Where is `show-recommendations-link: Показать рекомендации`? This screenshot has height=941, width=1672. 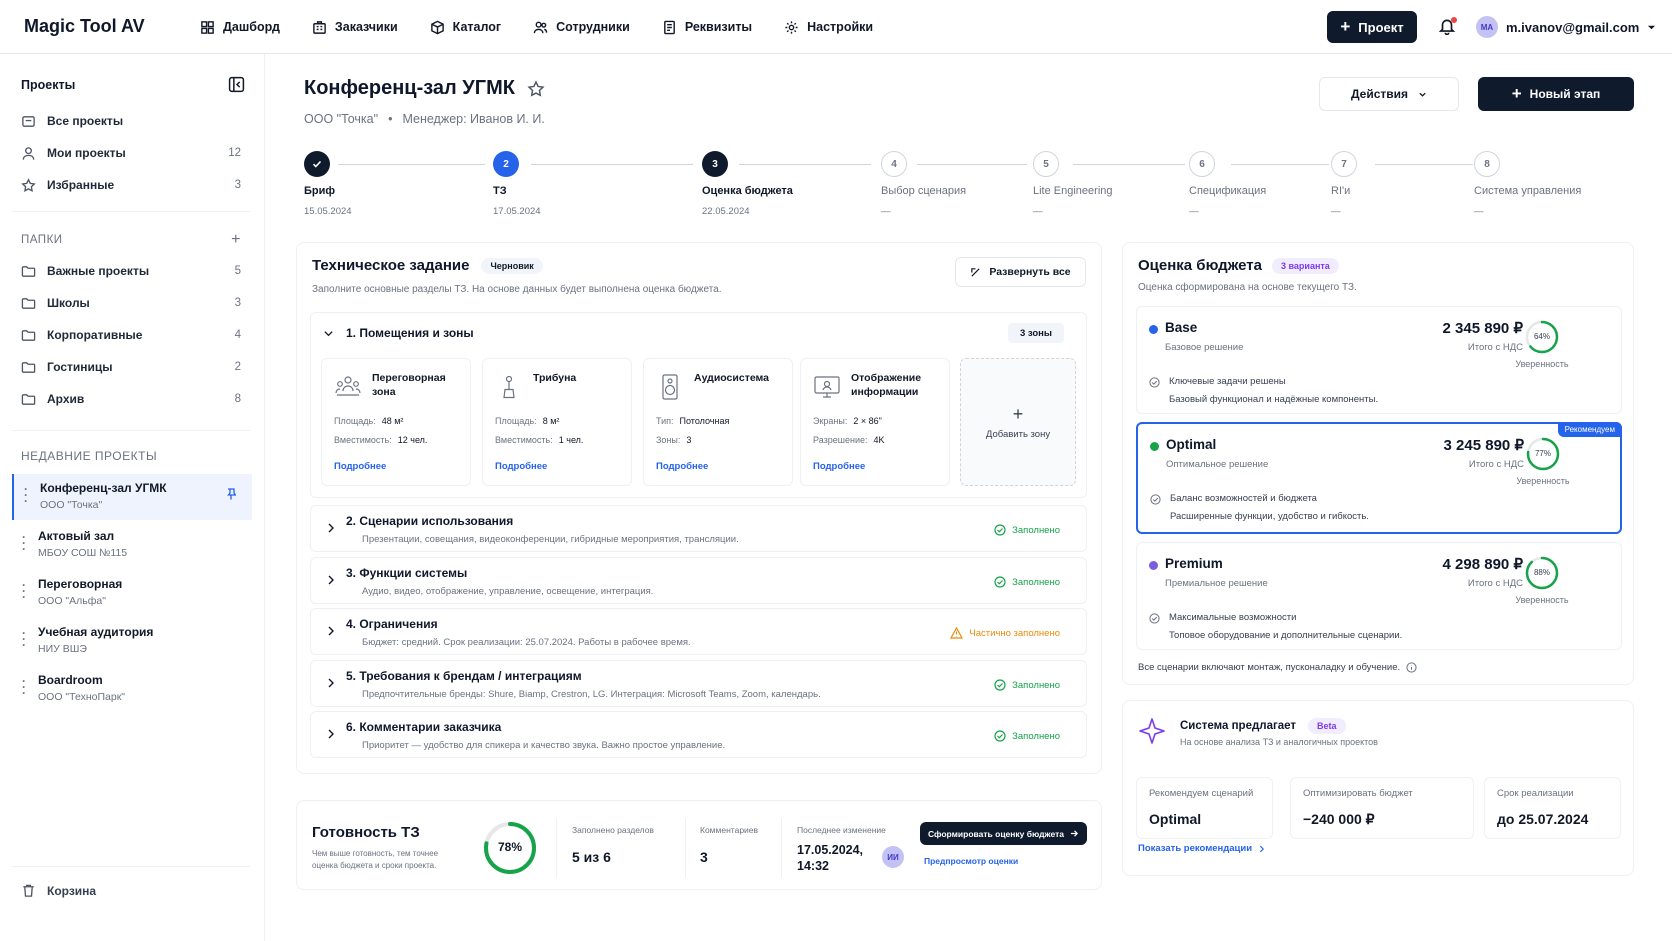 show-recommendations-link: Показать рекомендации is located at coordinates (1202, 848).